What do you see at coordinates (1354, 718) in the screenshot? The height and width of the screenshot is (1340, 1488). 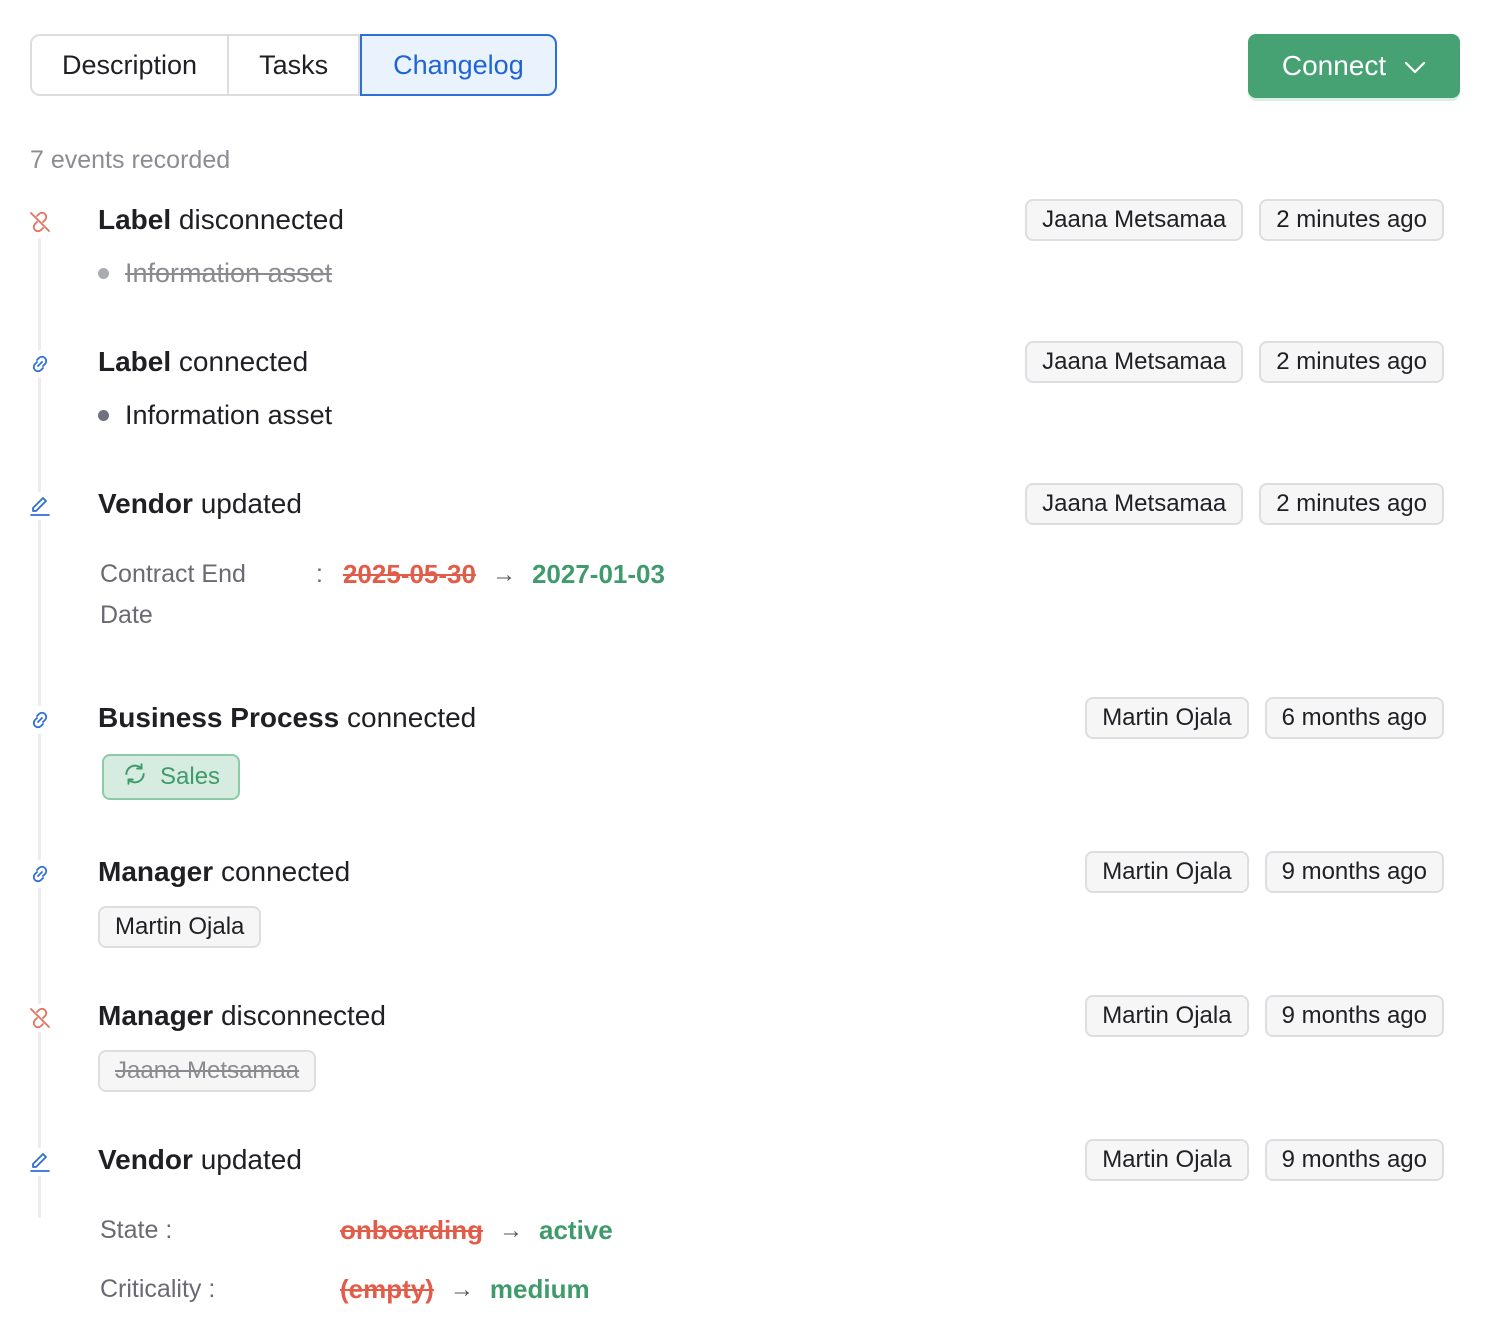 I see `time-chip: 6 months ago` at bounding box center [1354, 718].